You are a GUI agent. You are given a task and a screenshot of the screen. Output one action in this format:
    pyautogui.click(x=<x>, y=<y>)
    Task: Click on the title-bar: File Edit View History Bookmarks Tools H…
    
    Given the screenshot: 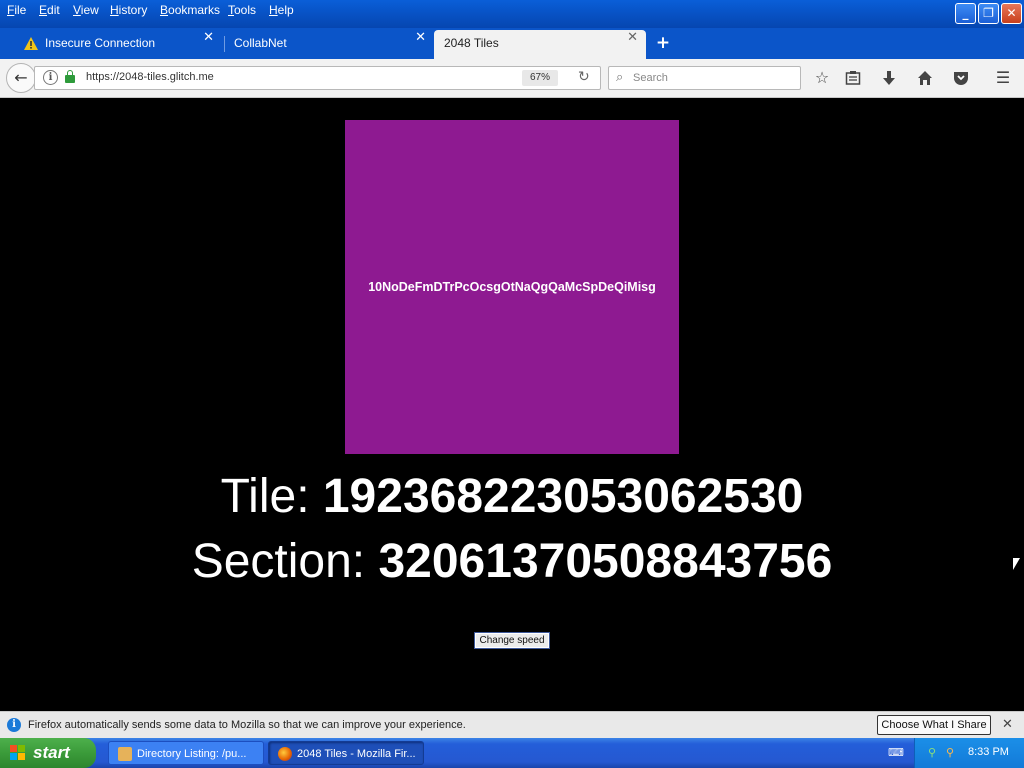 What is the action you would take?
    pyautogui.click(x=512, y=14)
    